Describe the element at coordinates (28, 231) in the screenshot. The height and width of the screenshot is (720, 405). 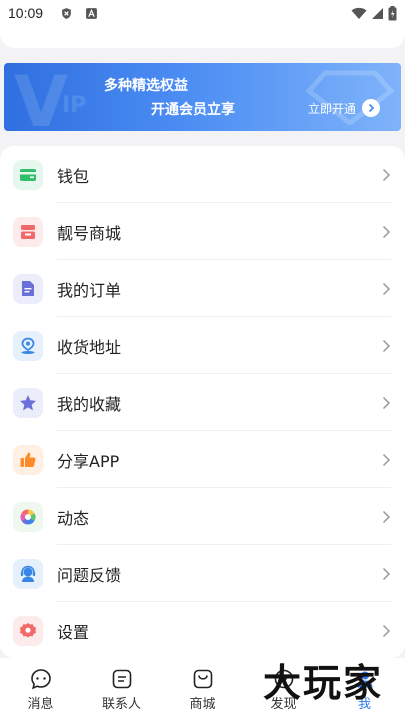
I see `store-icon` at that location.